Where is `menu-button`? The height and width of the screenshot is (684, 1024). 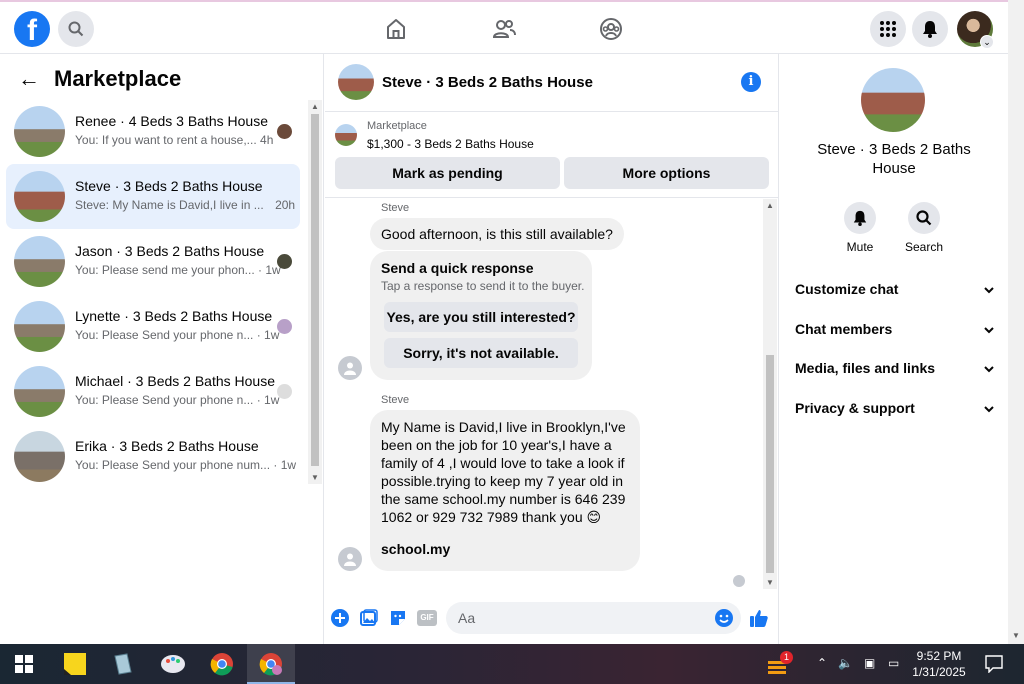 menu-button is located at coordinates (888, 29).